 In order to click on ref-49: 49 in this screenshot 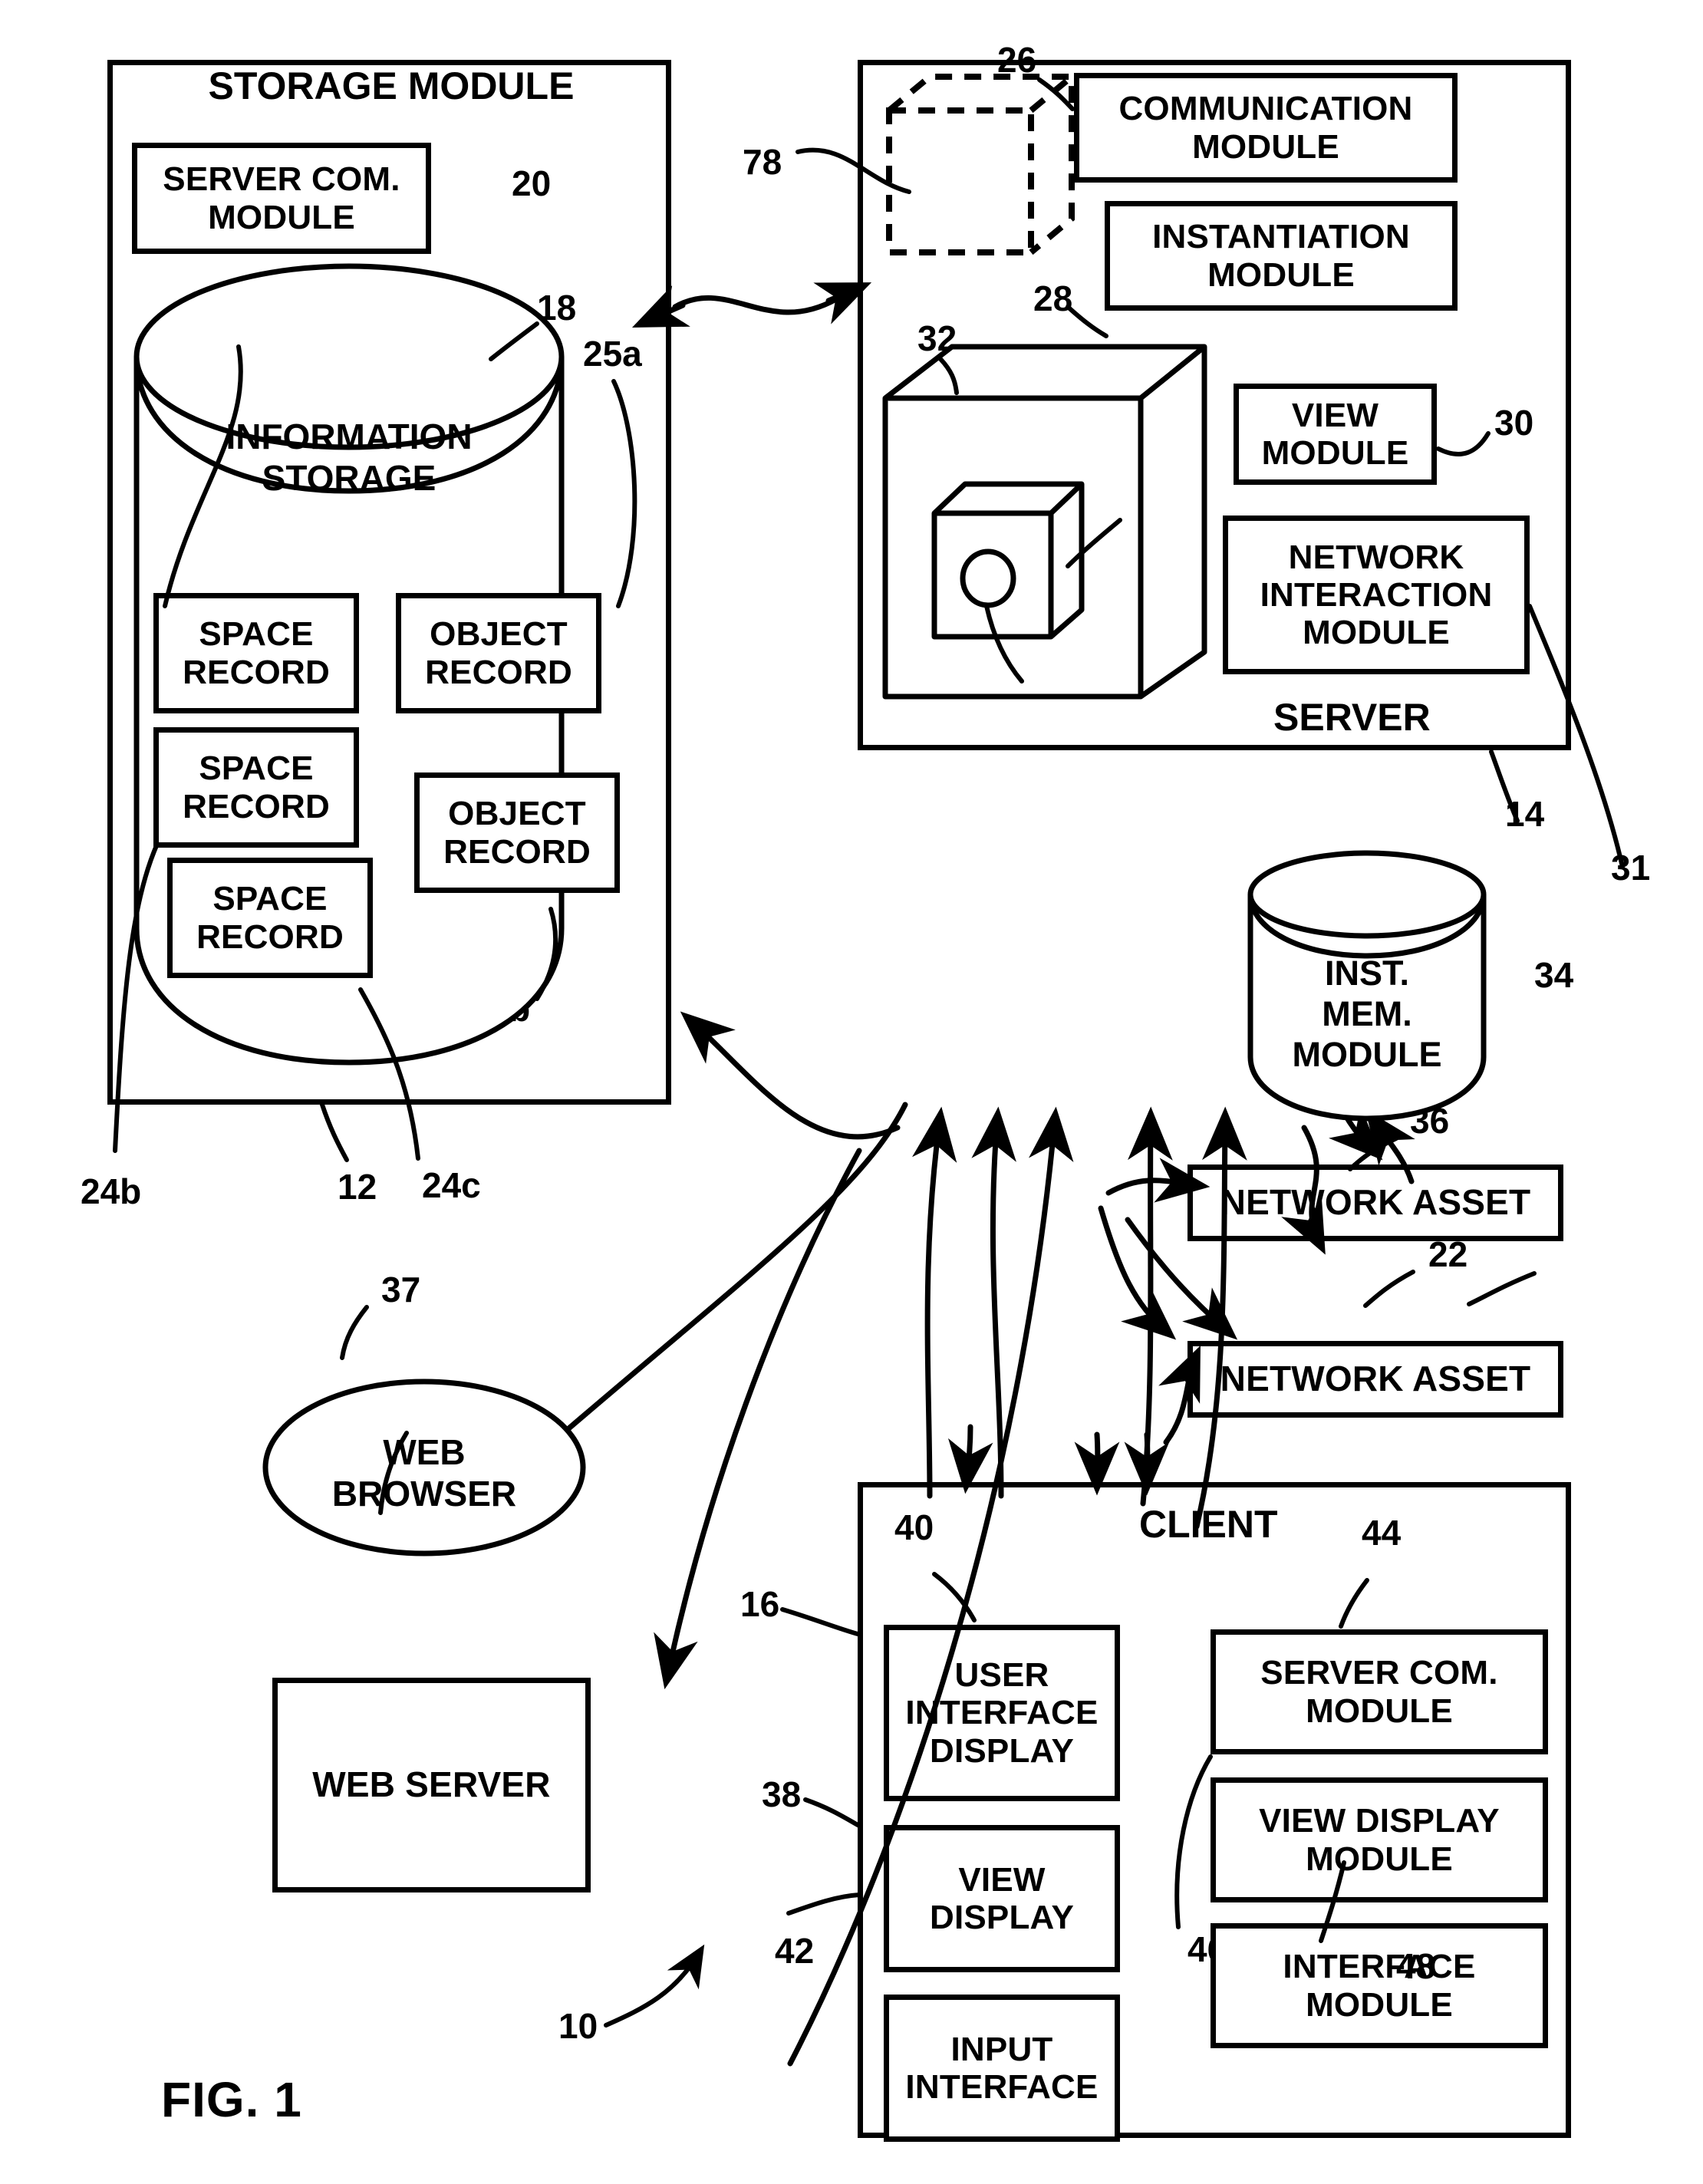, I will do `click(1141, 507)`.